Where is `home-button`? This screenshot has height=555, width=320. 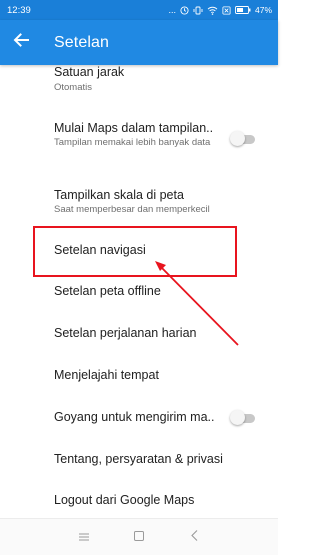 home-button is located at coordinates (139, 537).